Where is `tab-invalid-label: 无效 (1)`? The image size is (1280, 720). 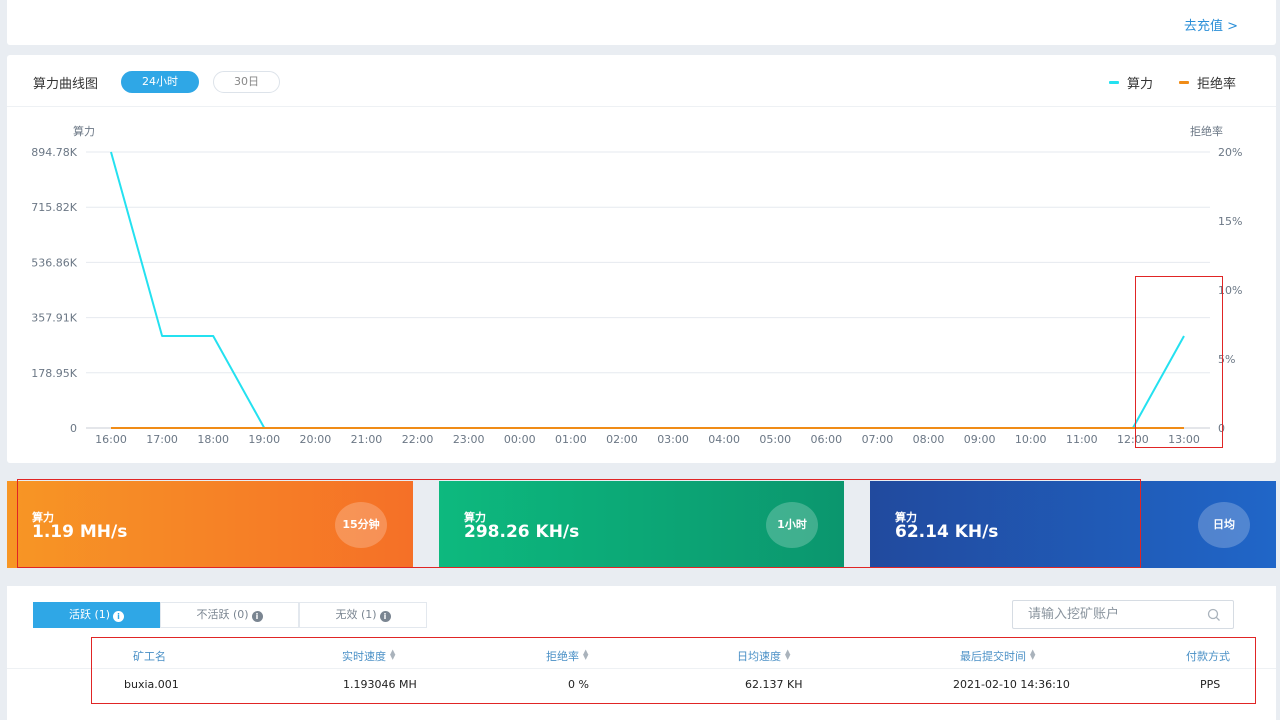 tab-invalid-label: 无效 (1) is located at coordinates (356, 614).